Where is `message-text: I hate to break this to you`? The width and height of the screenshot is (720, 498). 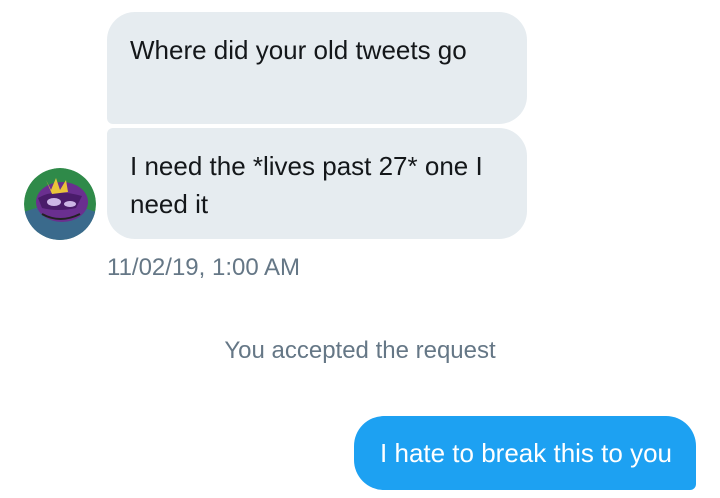 message-text: I hate to break this to you is located at coordinates (526, 453).